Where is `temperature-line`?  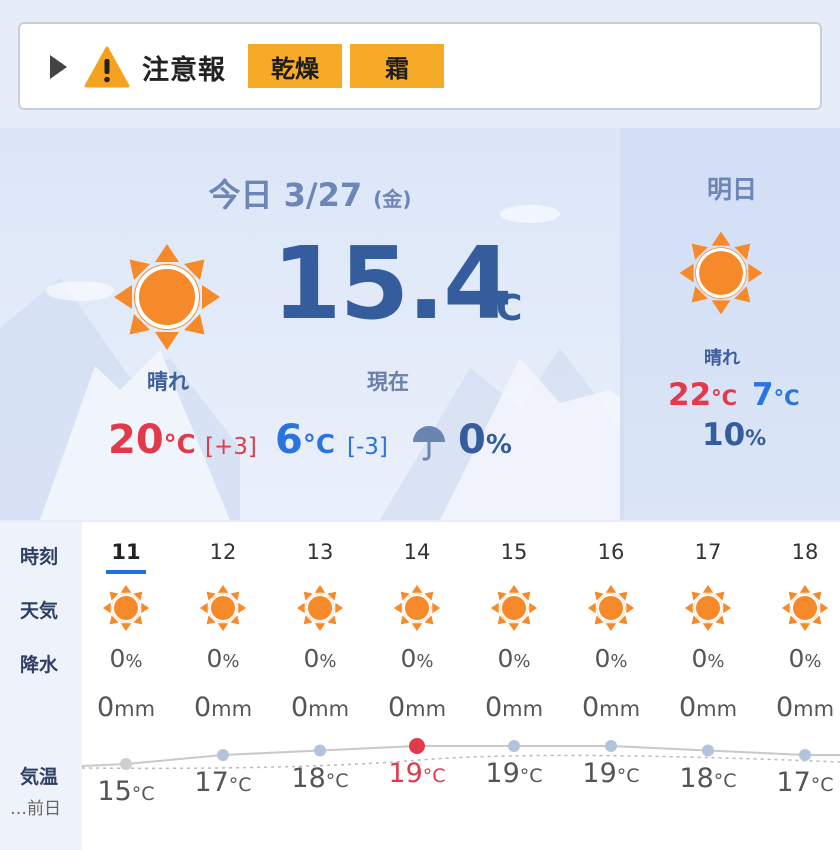 temperature-line is located at coordinates (460, 756).